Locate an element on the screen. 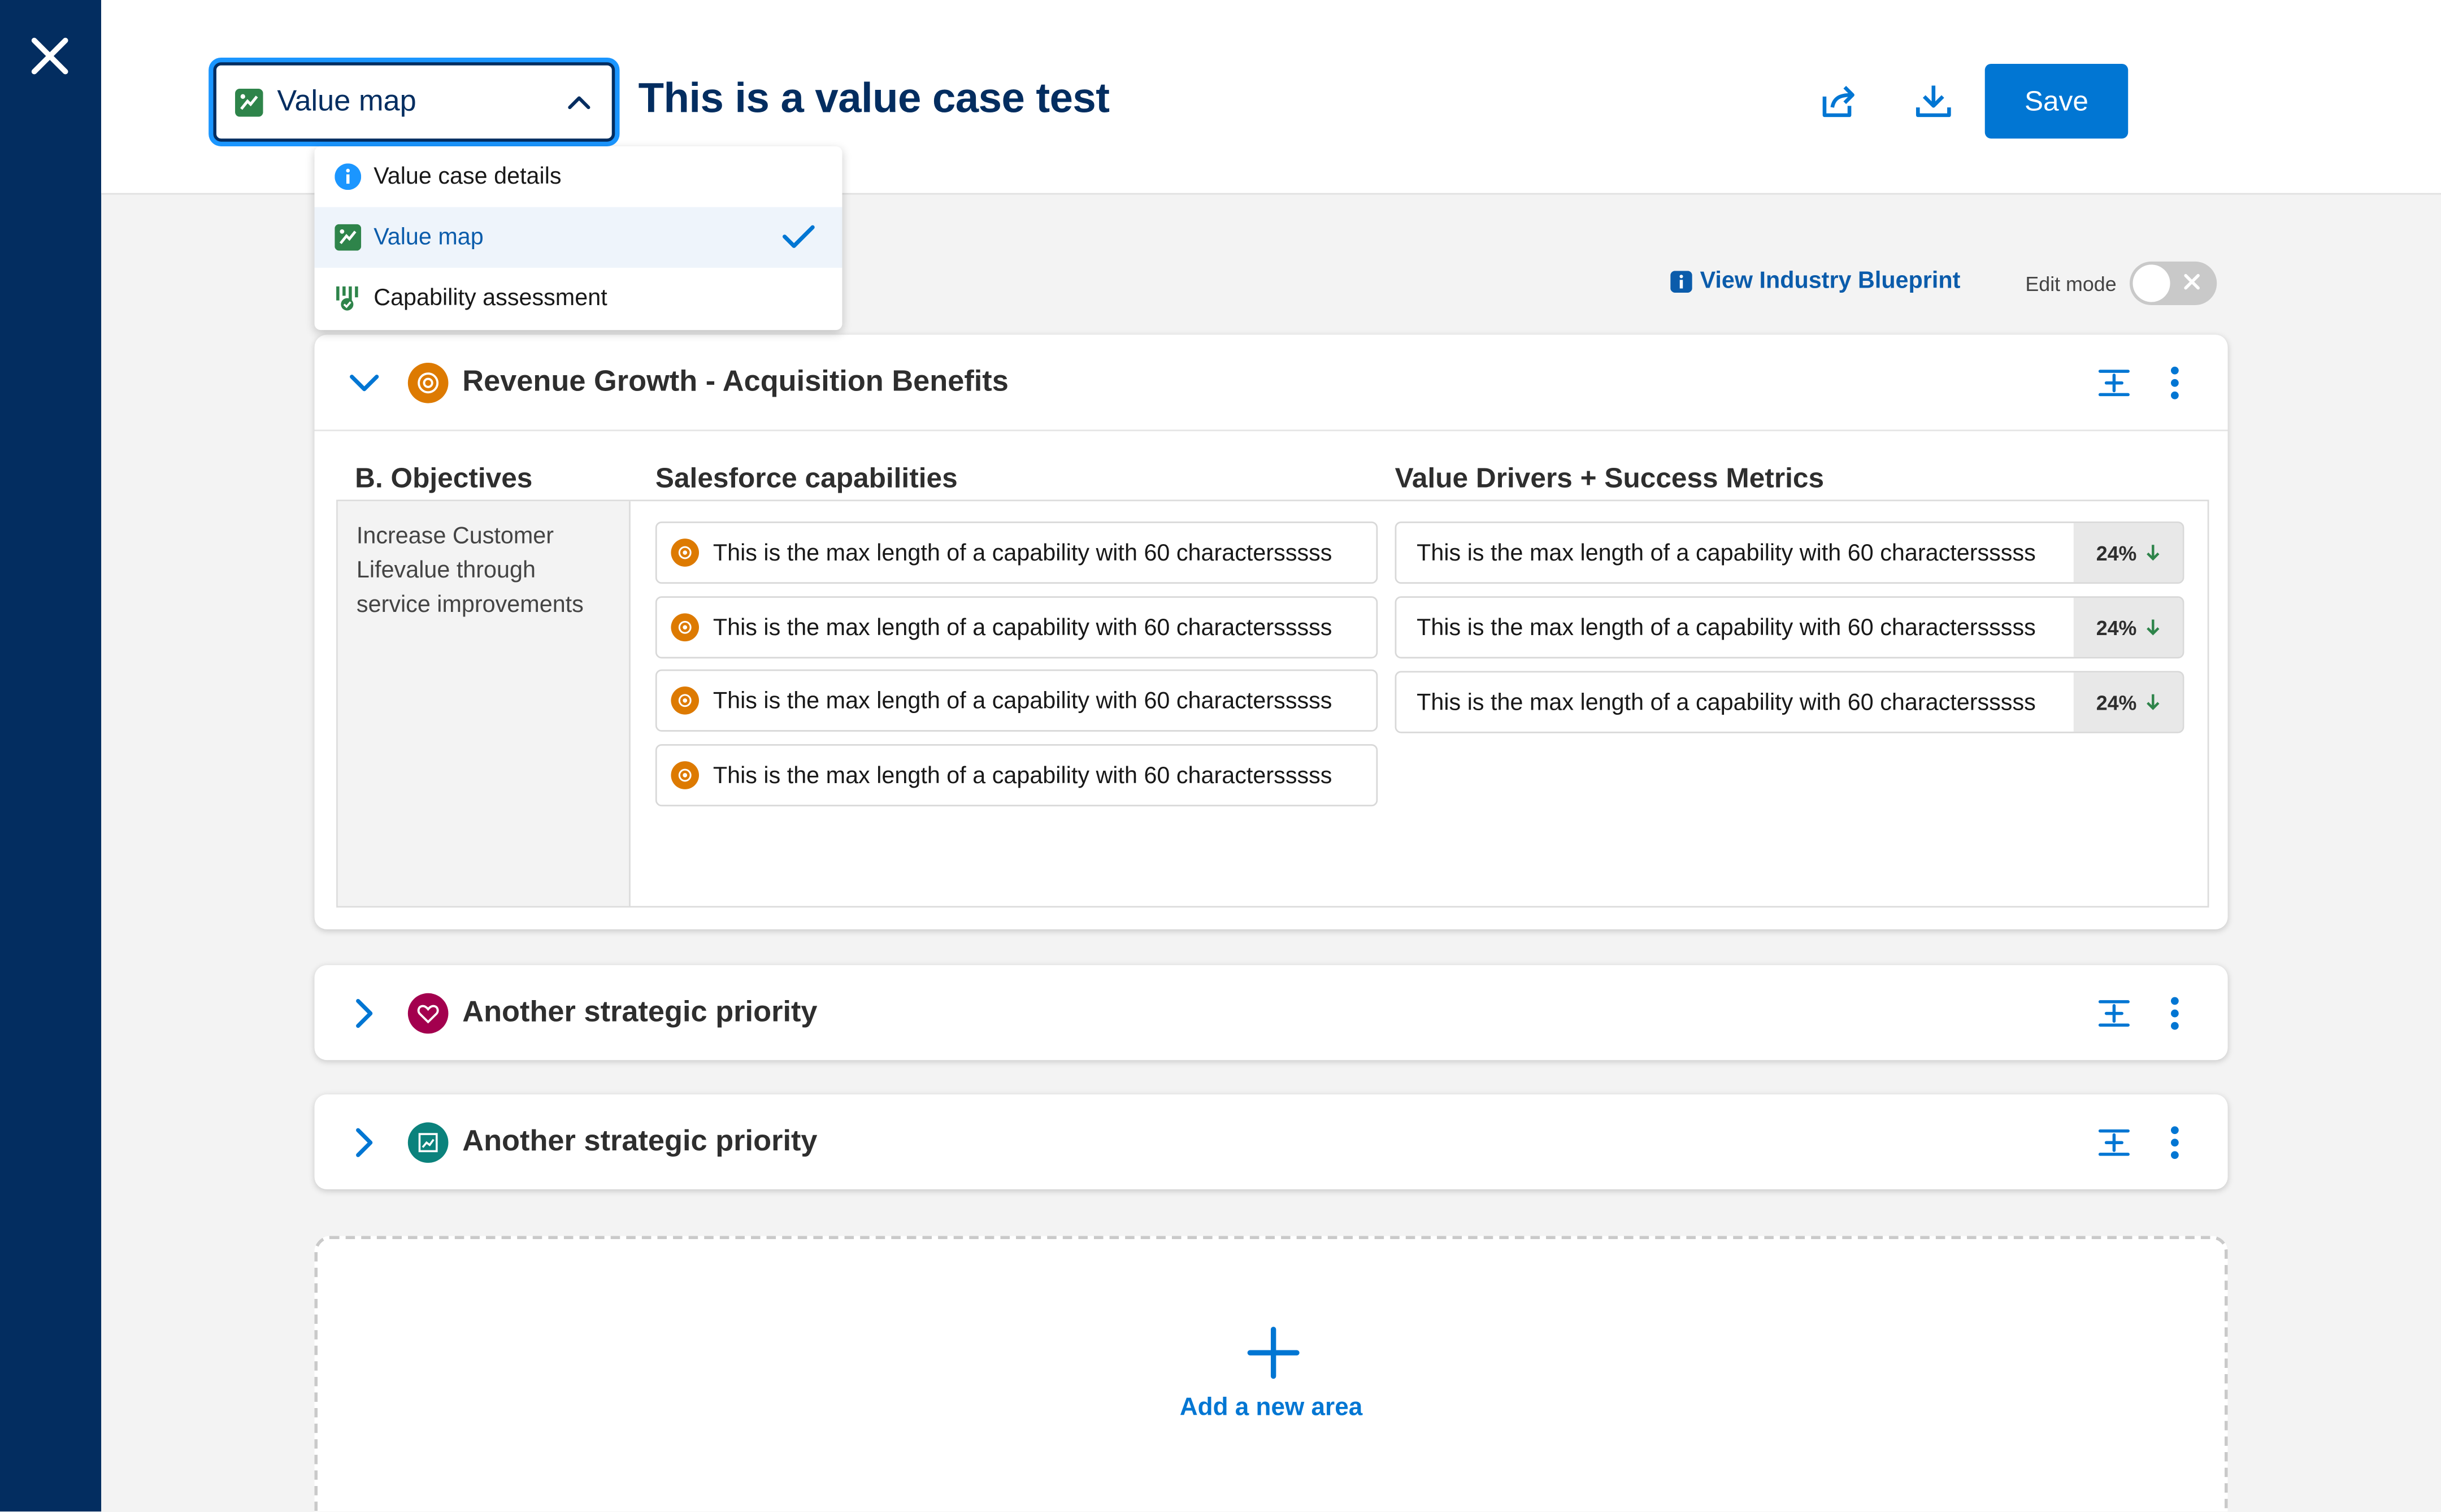  plus-icon is located at coordinates (1273, 1353).